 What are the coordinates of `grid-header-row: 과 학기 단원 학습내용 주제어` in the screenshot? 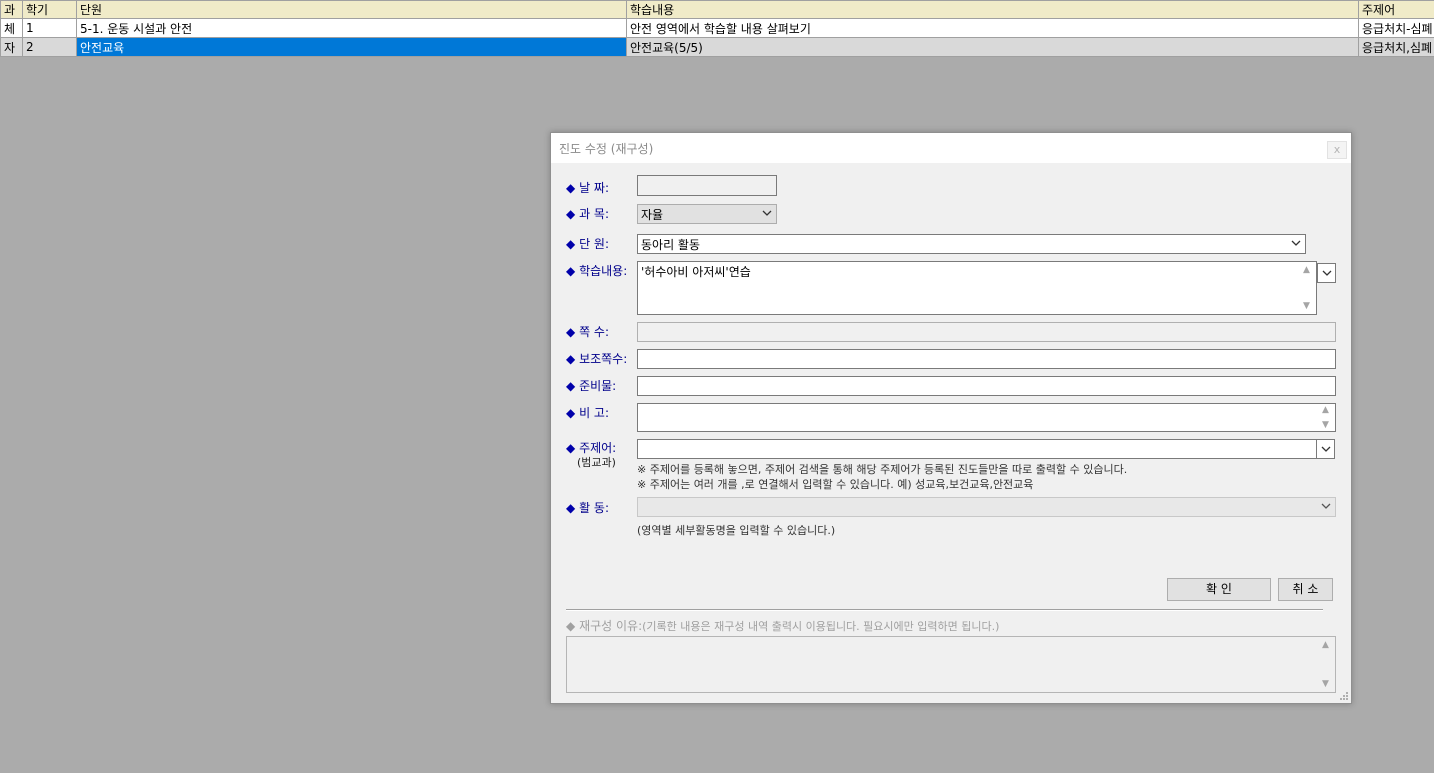 It's located at (717, 9).